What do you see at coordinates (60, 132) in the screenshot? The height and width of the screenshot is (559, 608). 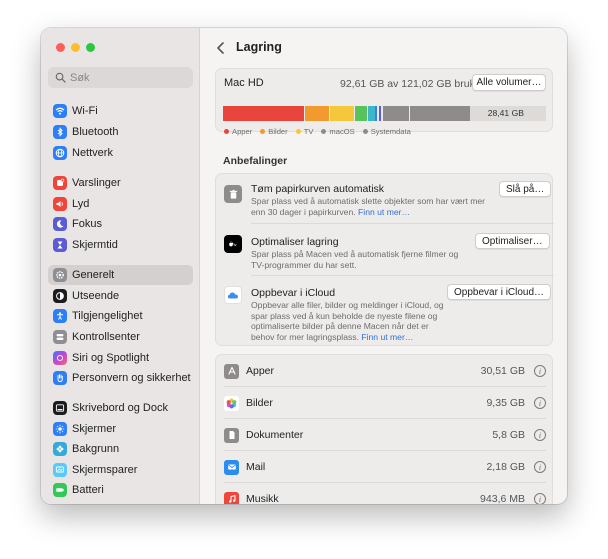 I see `bluetooth-icon` at bounding box center [60, 132].